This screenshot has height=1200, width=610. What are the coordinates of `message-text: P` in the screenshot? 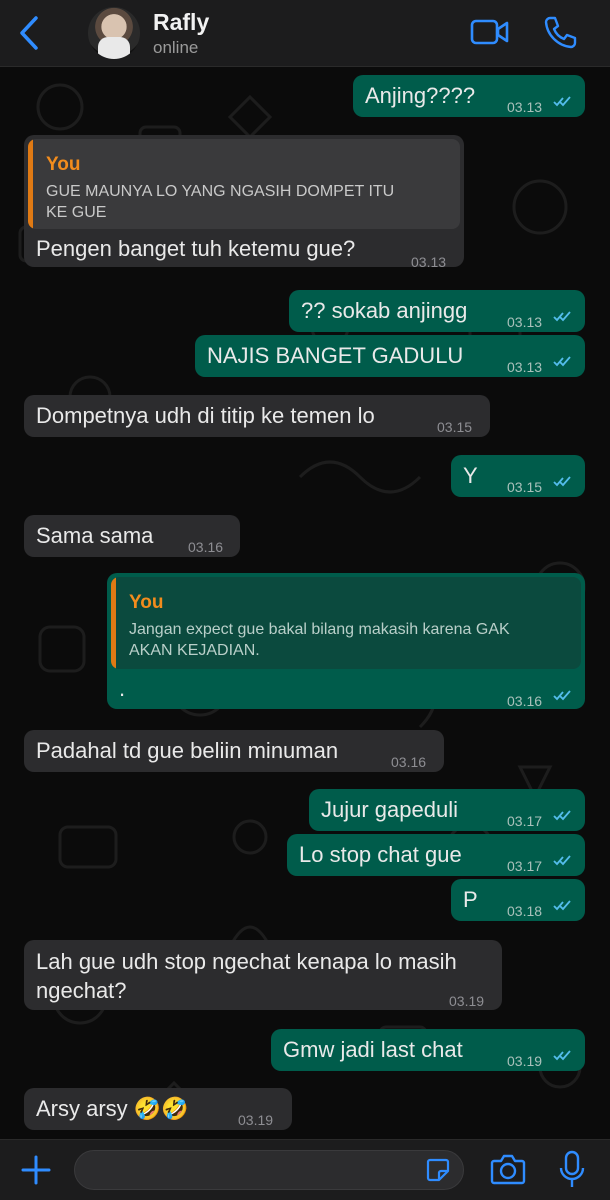 It's located at (470, 899).